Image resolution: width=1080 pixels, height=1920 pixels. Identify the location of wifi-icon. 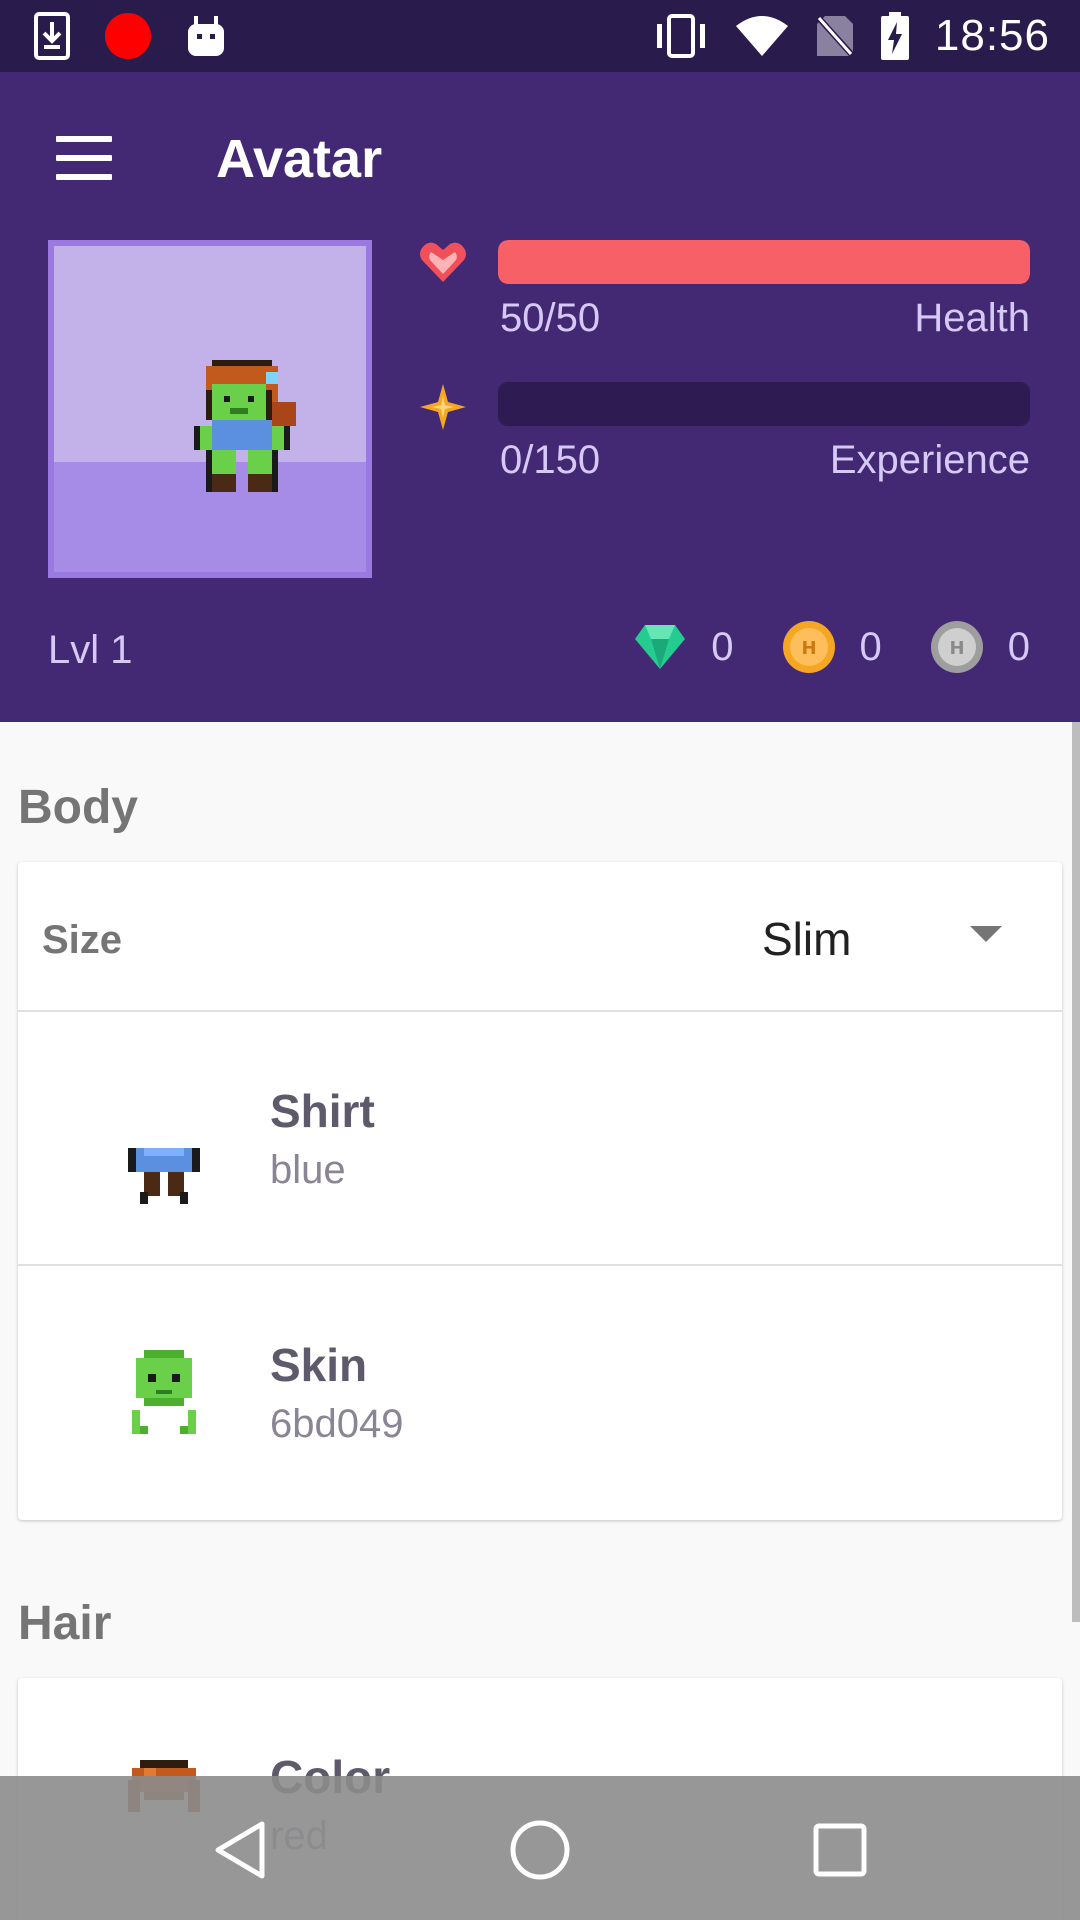
(761, 36).